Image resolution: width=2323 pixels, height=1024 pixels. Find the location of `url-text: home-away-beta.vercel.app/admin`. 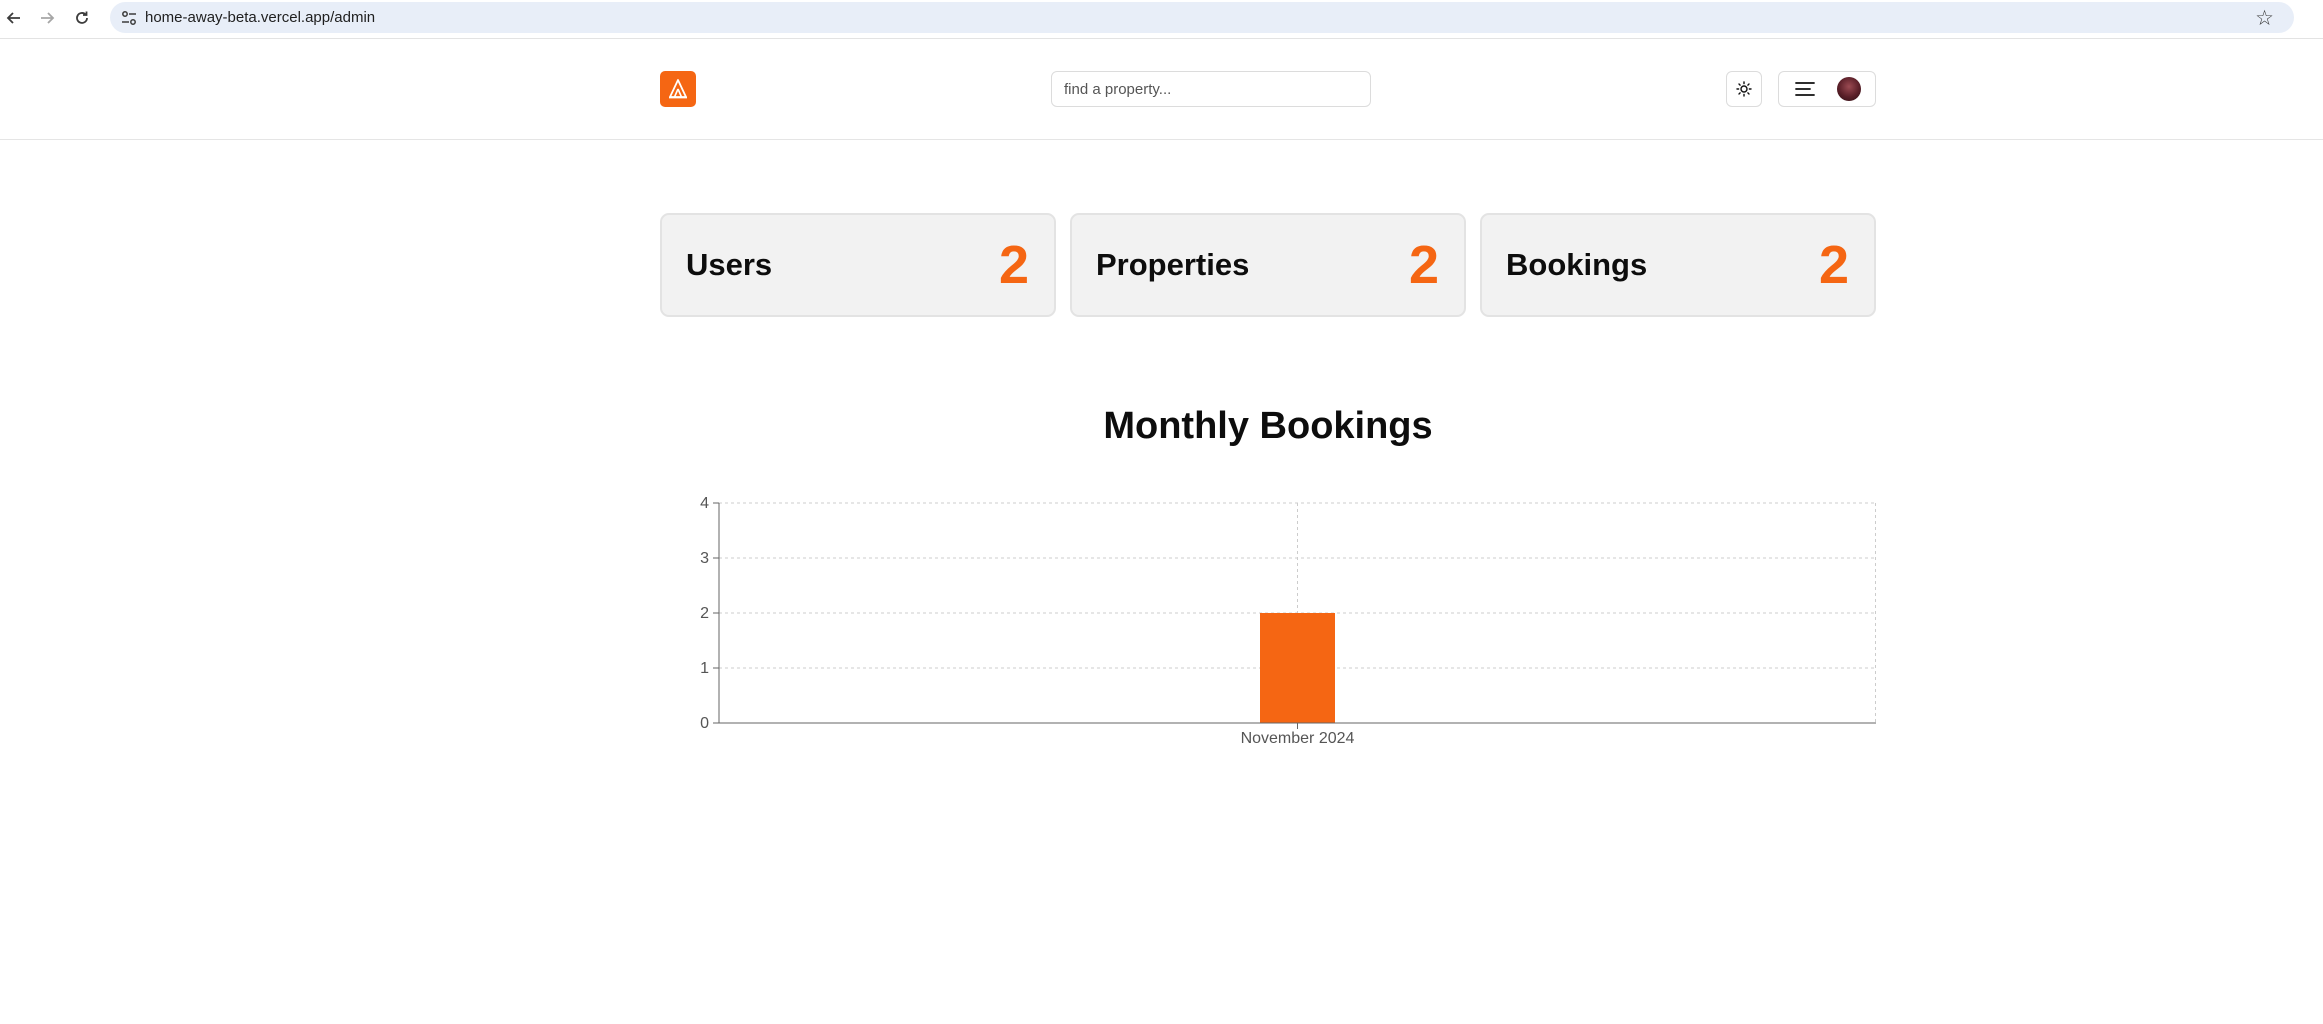

url-text: home-away-beta.vercel.app/admin is located at coordinates (260, 17).